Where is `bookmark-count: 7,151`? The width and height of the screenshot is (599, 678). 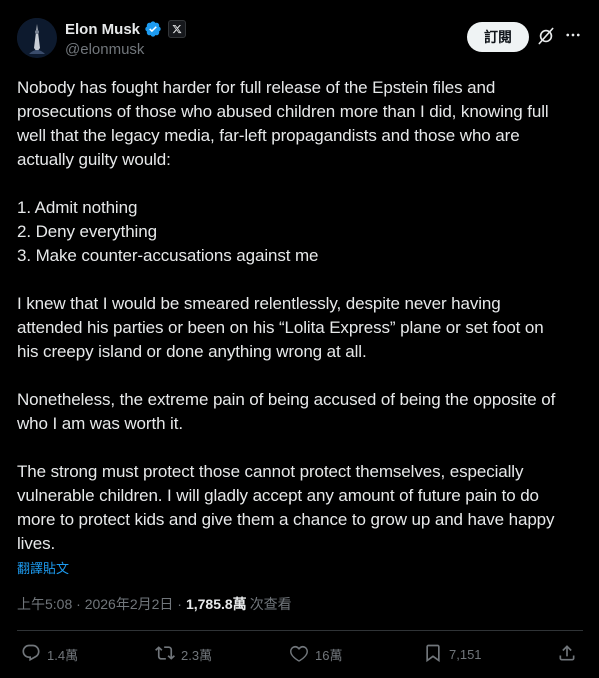 bookmark-count: 7,151 is located at coordinates (465, 654).